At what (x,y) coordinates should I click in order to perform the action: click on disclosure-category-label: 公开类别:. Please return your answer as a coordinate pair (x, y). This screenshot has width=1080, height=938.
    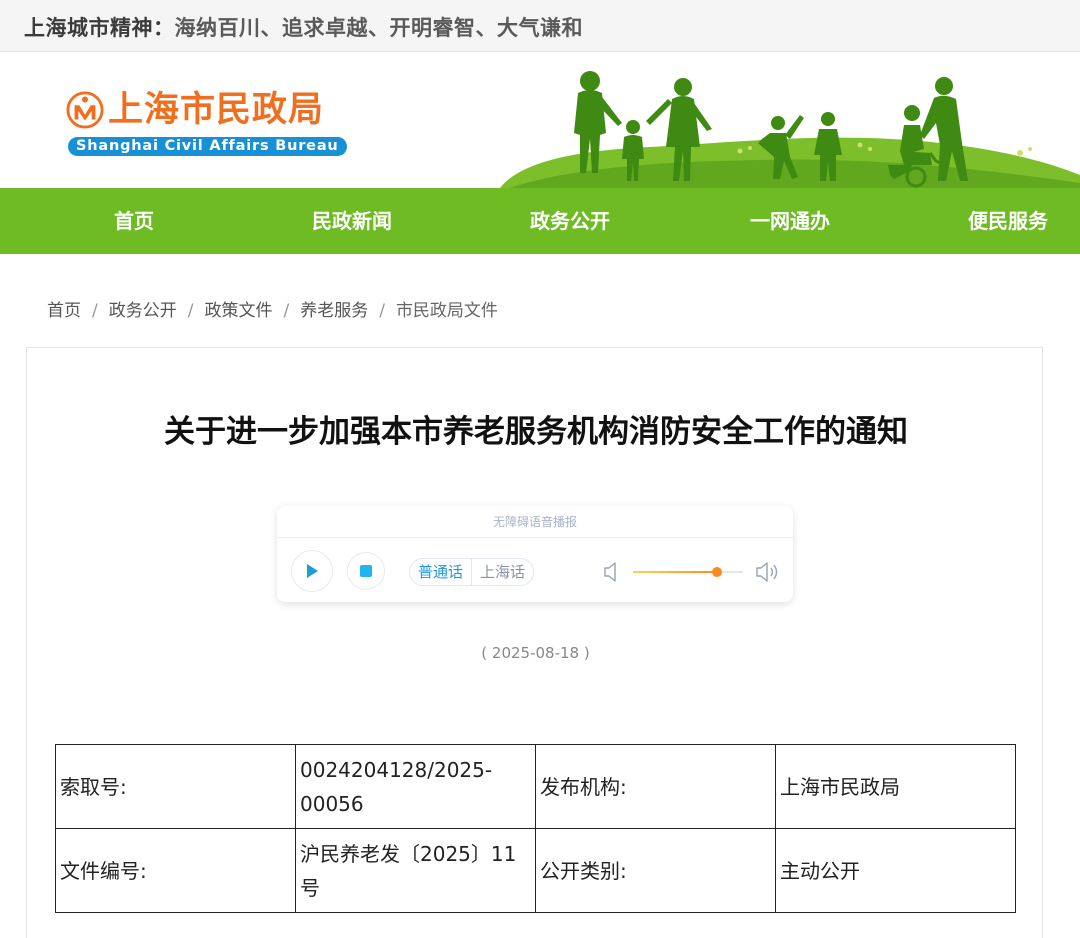
    Looking at the image, I should click on (655, 870).